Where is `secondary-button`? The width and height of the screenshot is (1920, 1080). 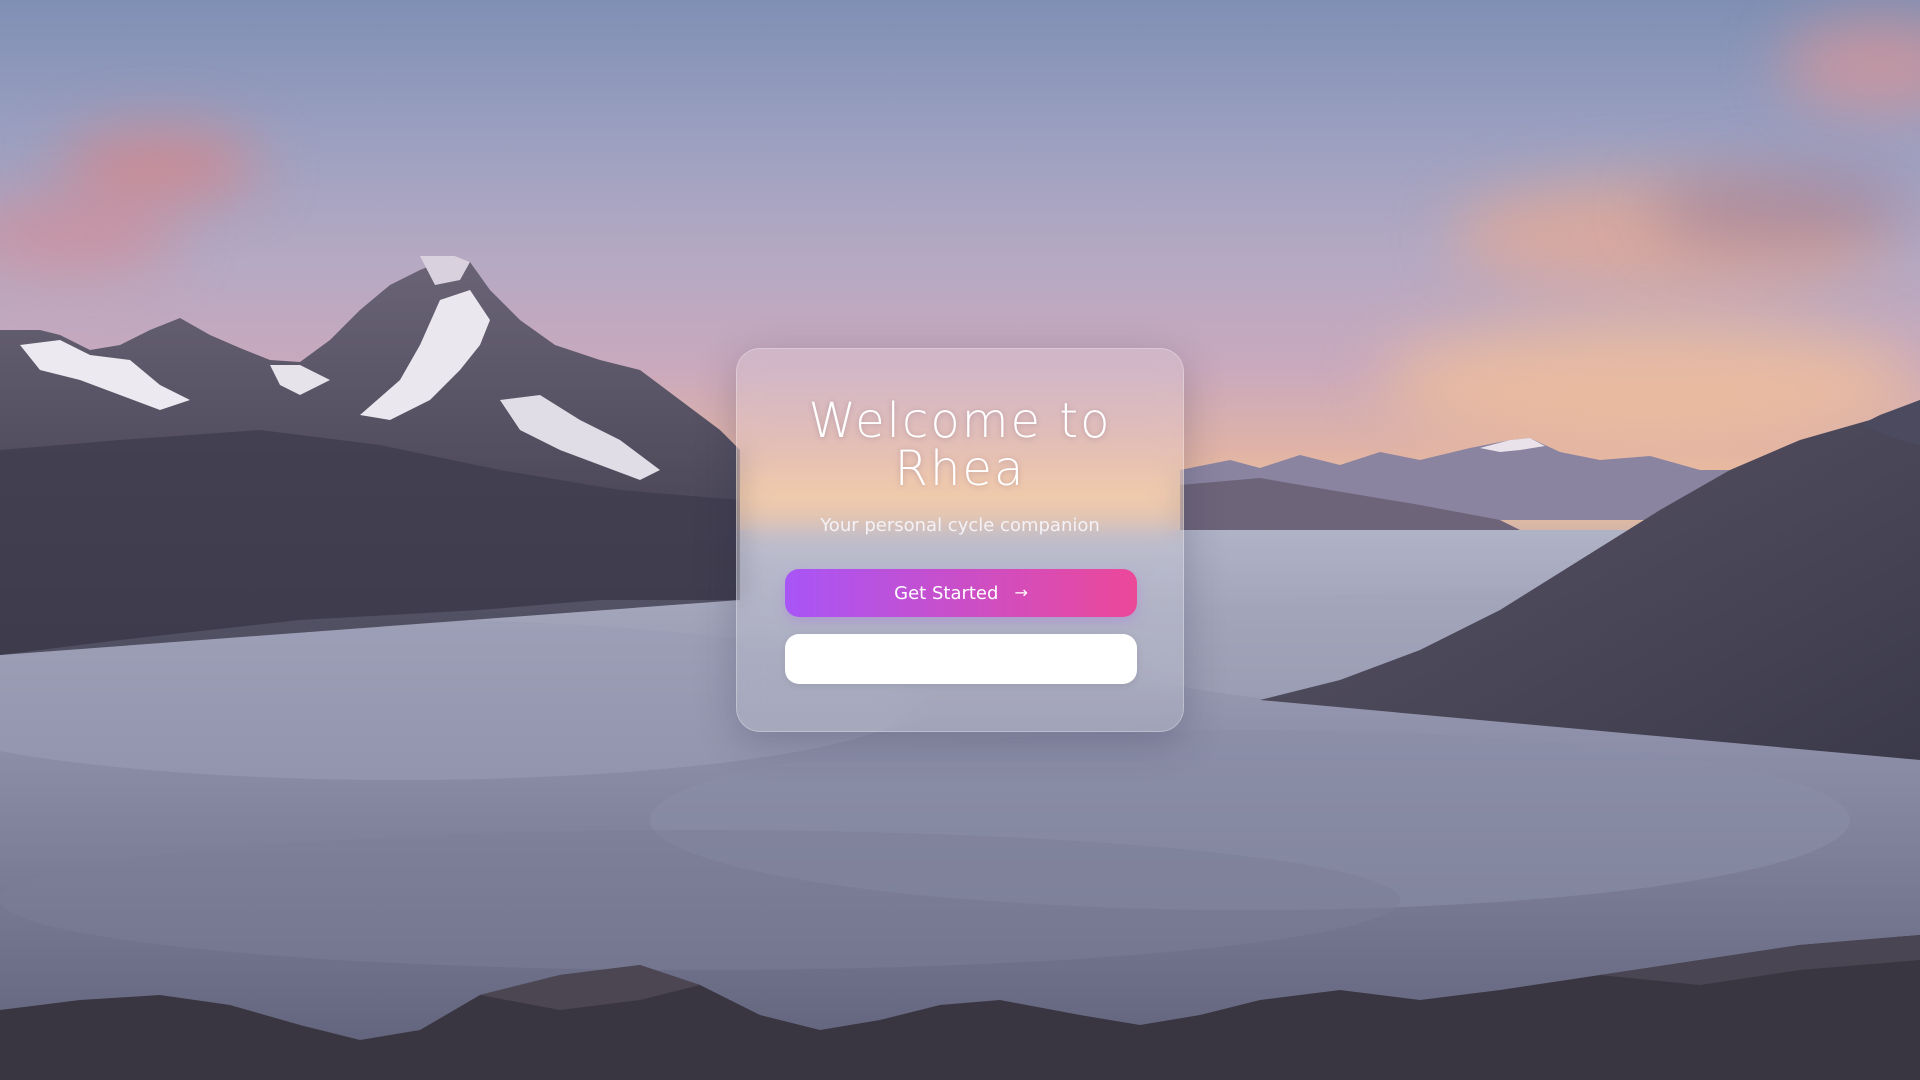 secondary-button is located at coordinates (961, 659).